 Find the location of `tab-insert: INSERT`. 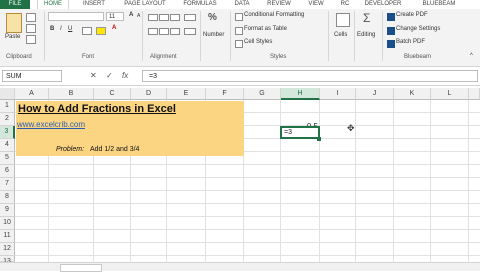

tab-insert: INSERT is located at coordinates (94, 4).